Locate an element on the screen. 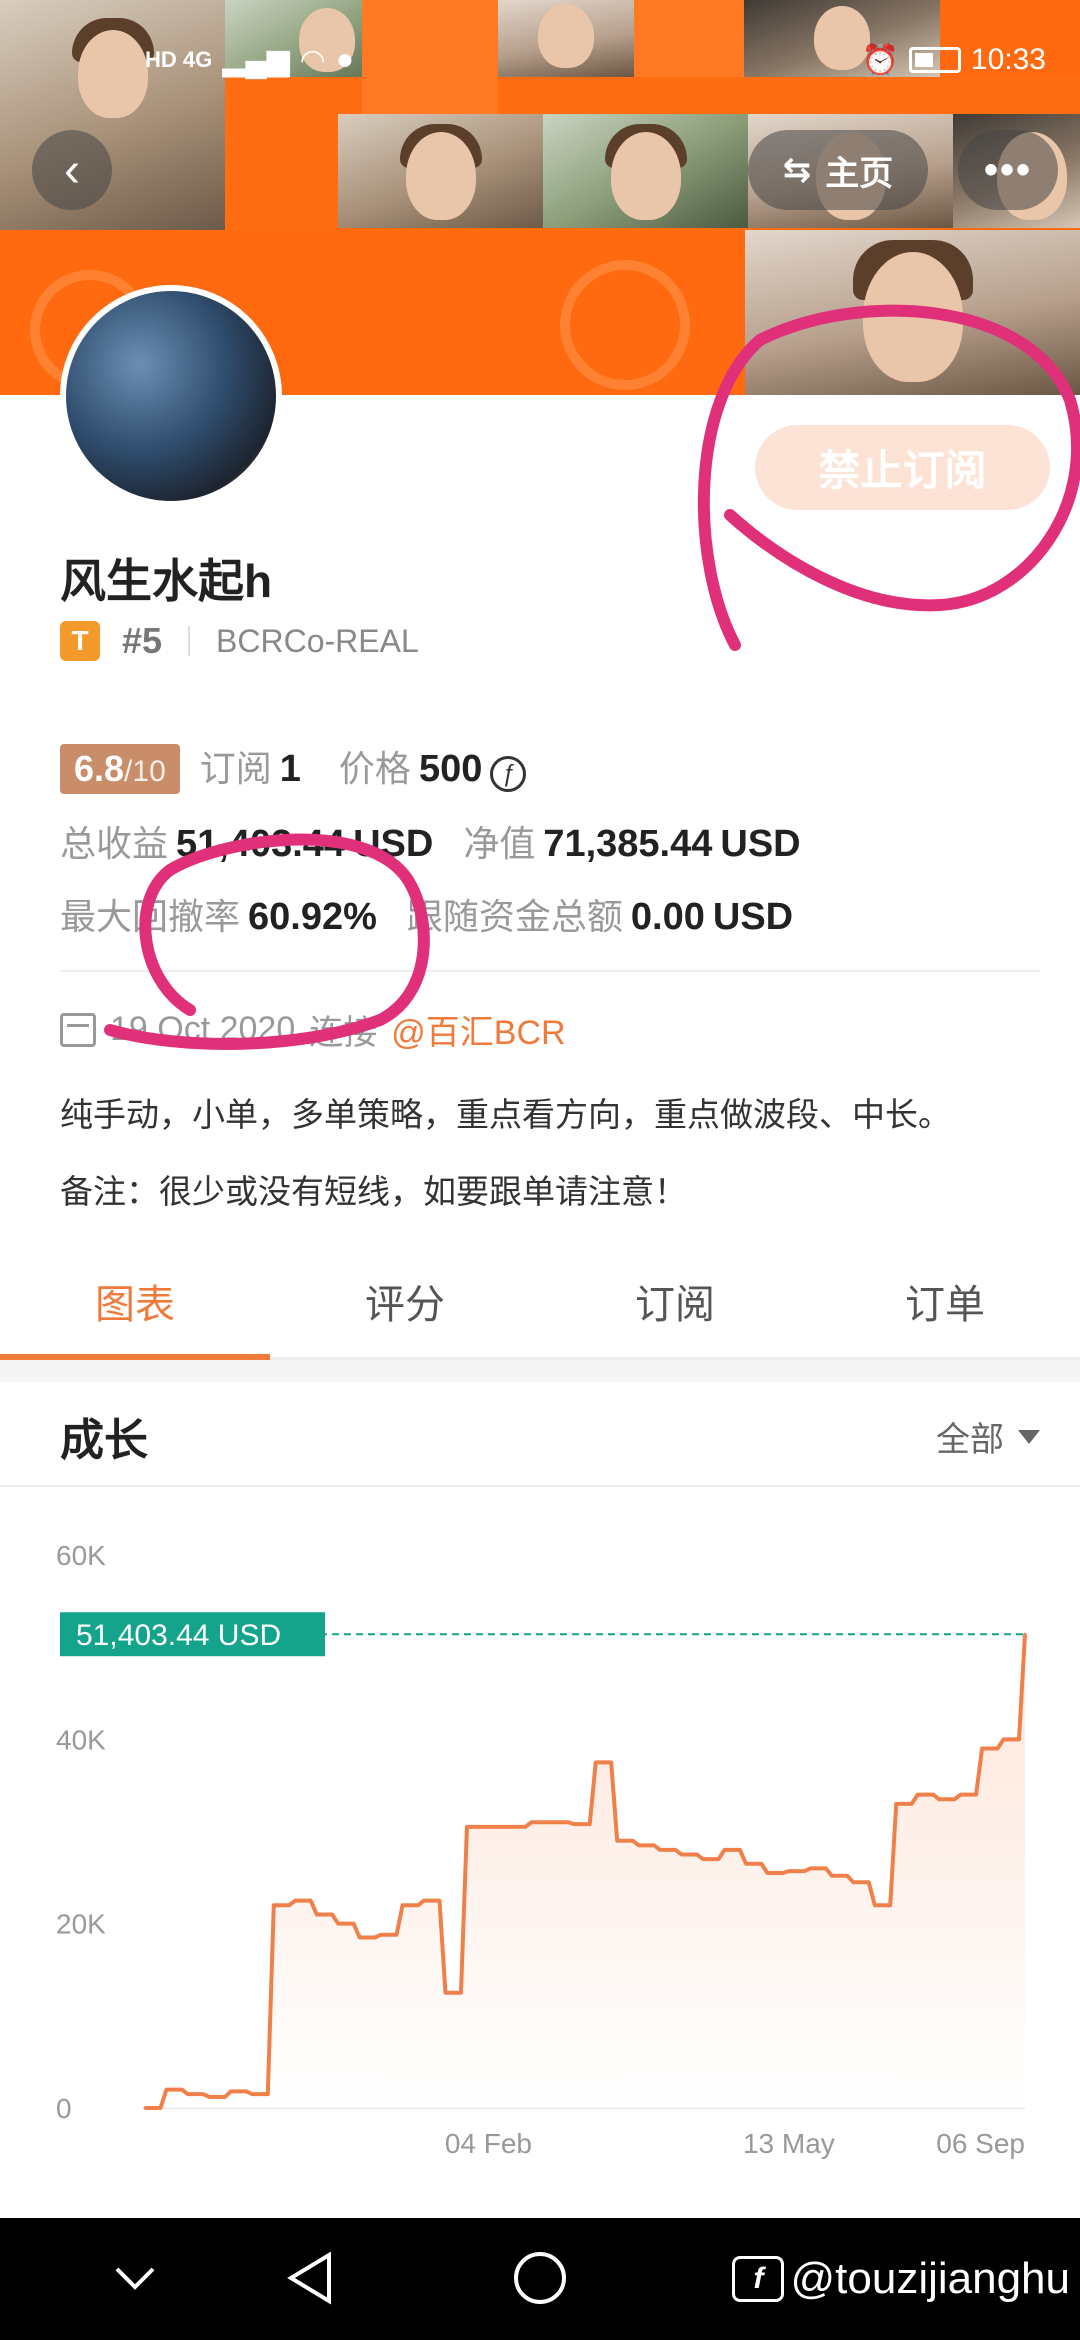  score-value: 6.8 is located at coordinates (99, 768).